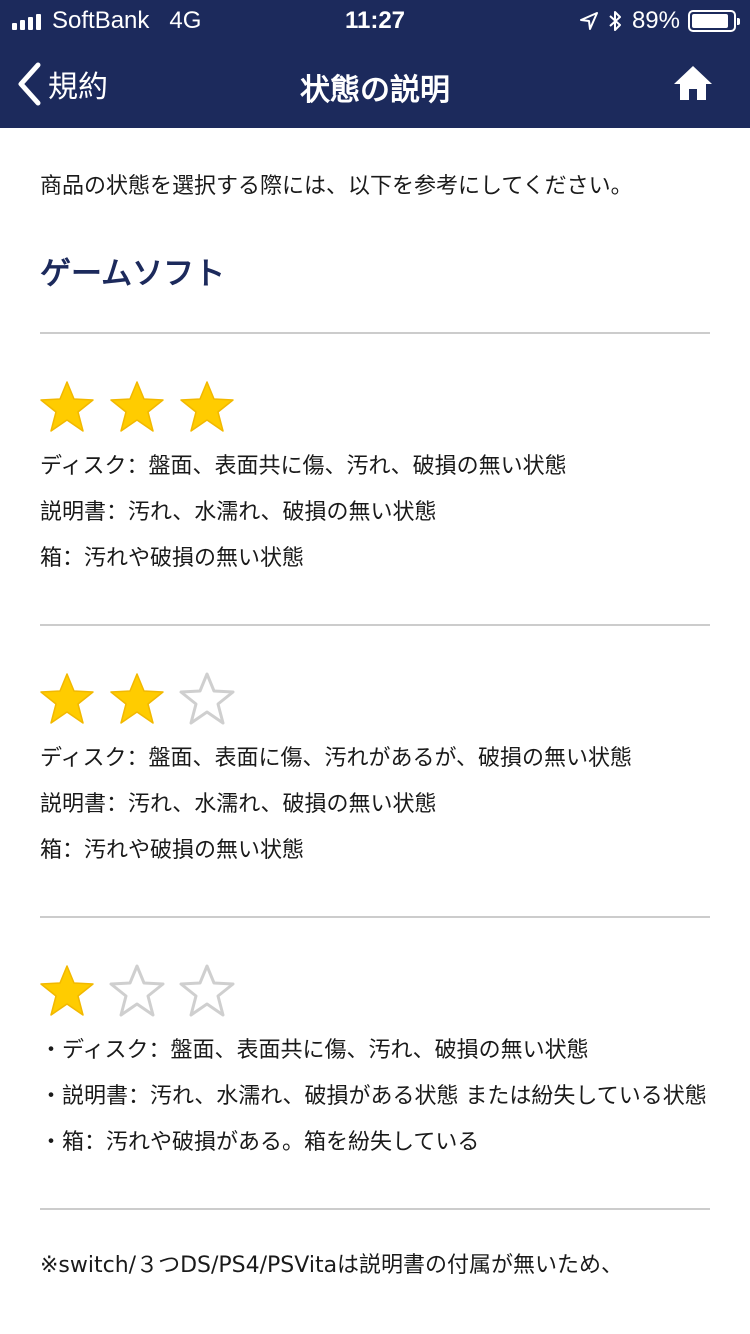 Image resolution: width=750 pixels, height=1334 pixels. I want to click on condition-line: ・箱：汚れや破損がある。箱を紛失している, so click(260, 1142).